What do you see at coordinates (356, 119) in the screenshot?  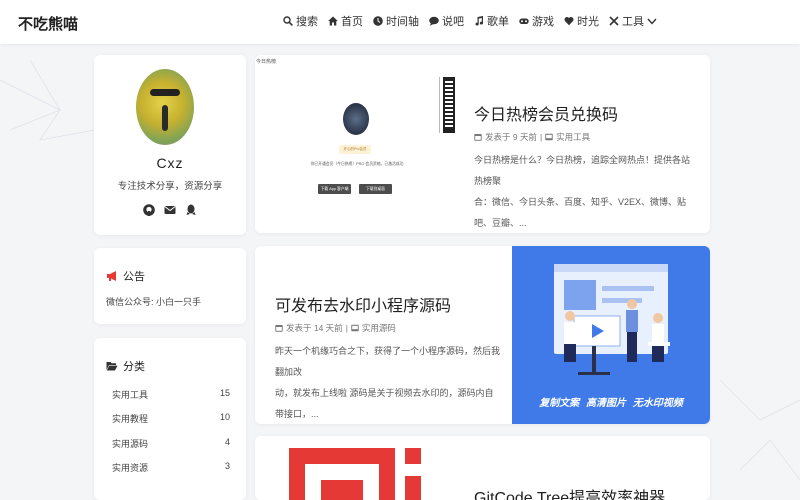 I see `thumbnail-avatar` at bounding box center [356, 119].